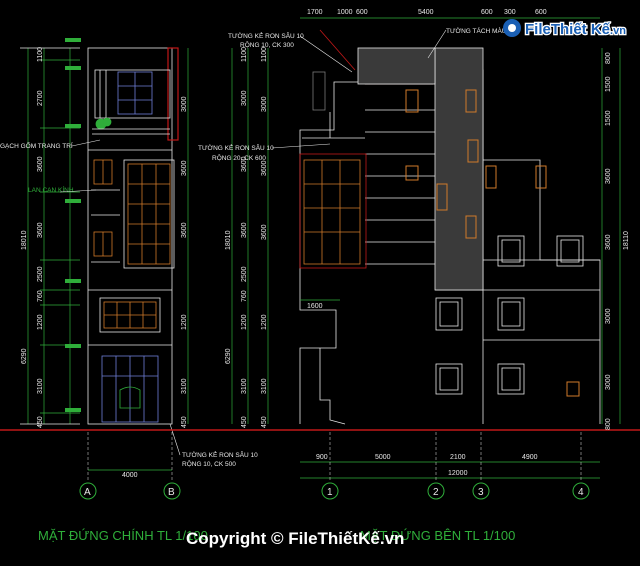  What do you see at coordinates (322, 457) in the screenshot?
I see `side-dim-bottom-0: 900` at bounding box center [322, 457].